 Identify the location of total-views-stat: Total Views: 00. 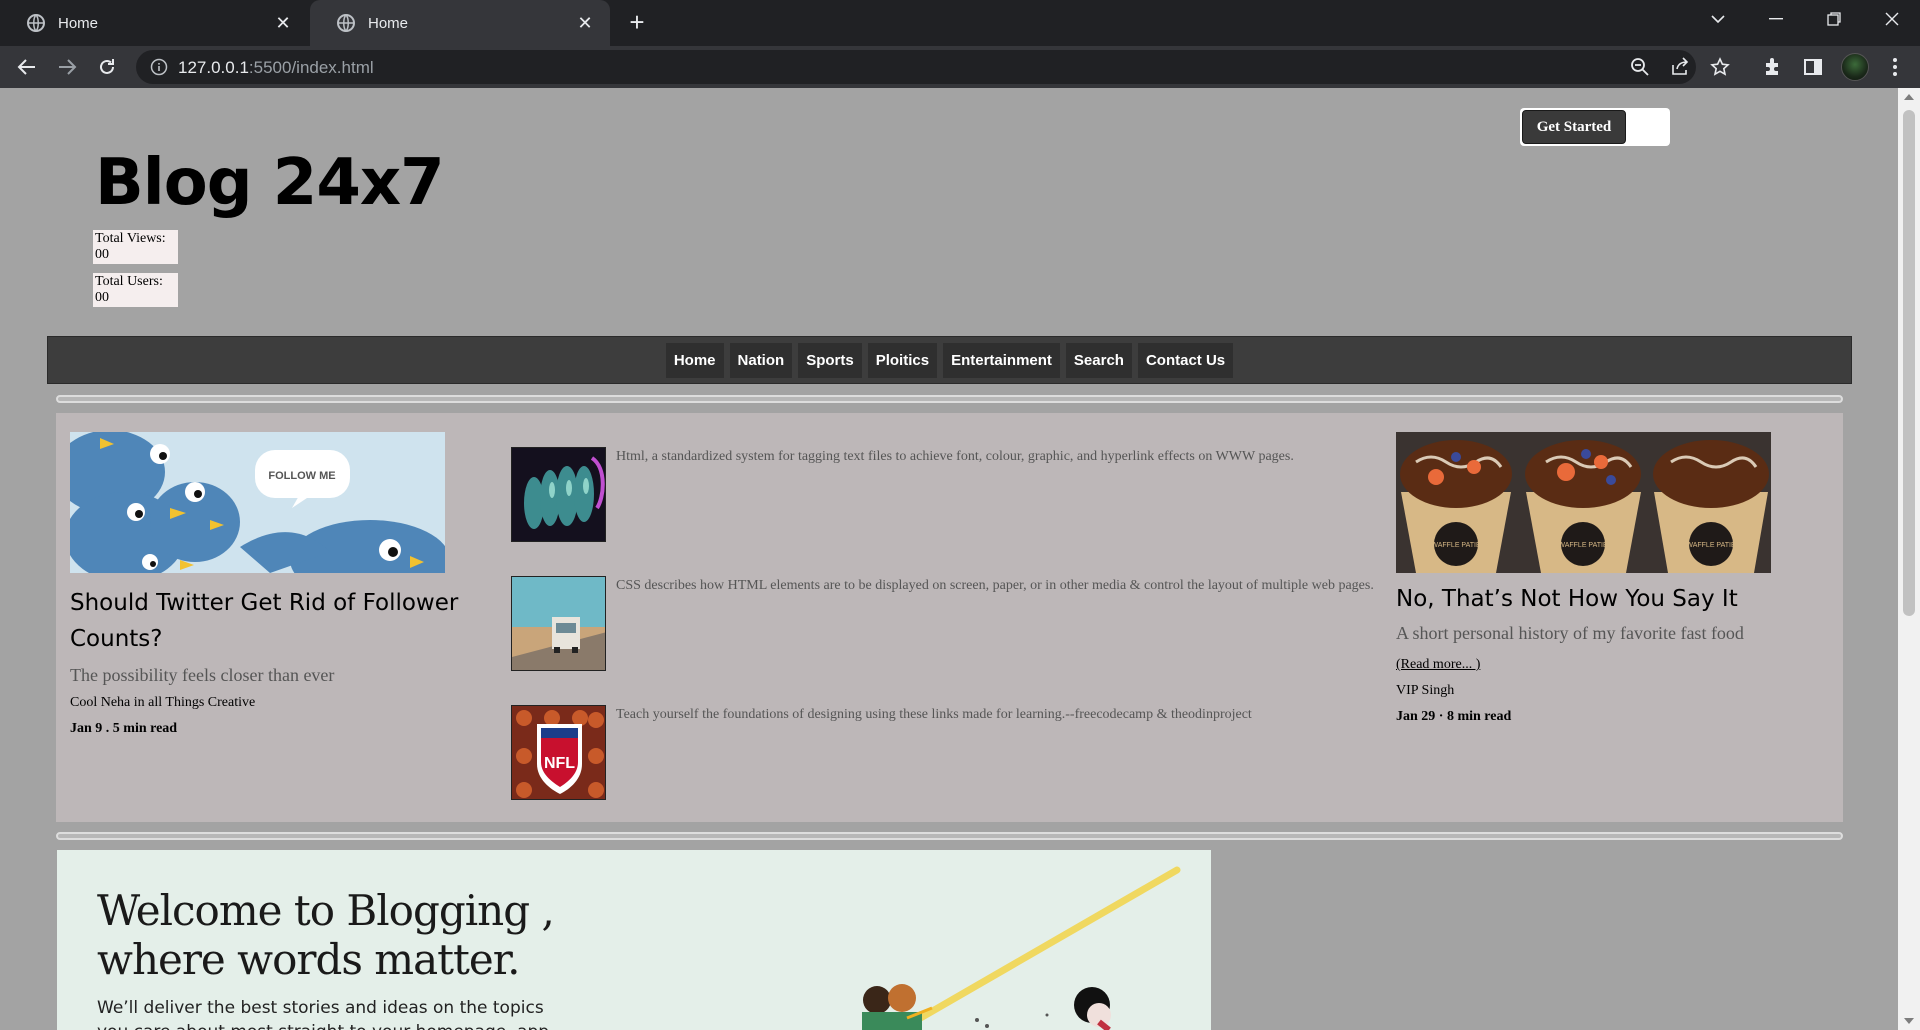
(135, 247).